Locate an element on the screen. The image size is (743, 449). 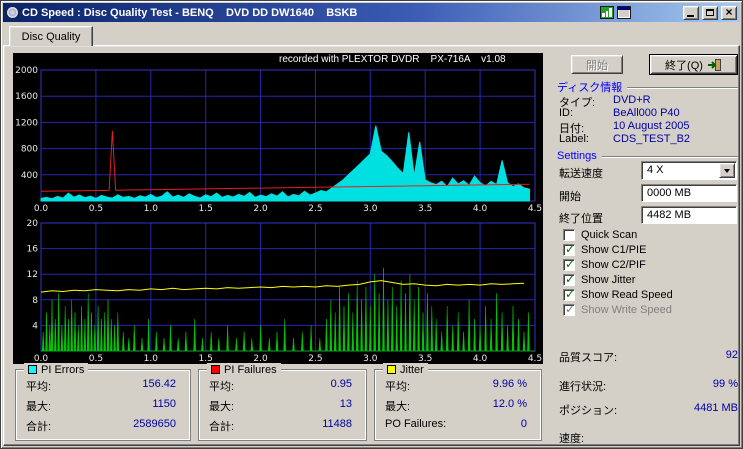
stat-row-value: 11488 is located at coordinates (337, 424).